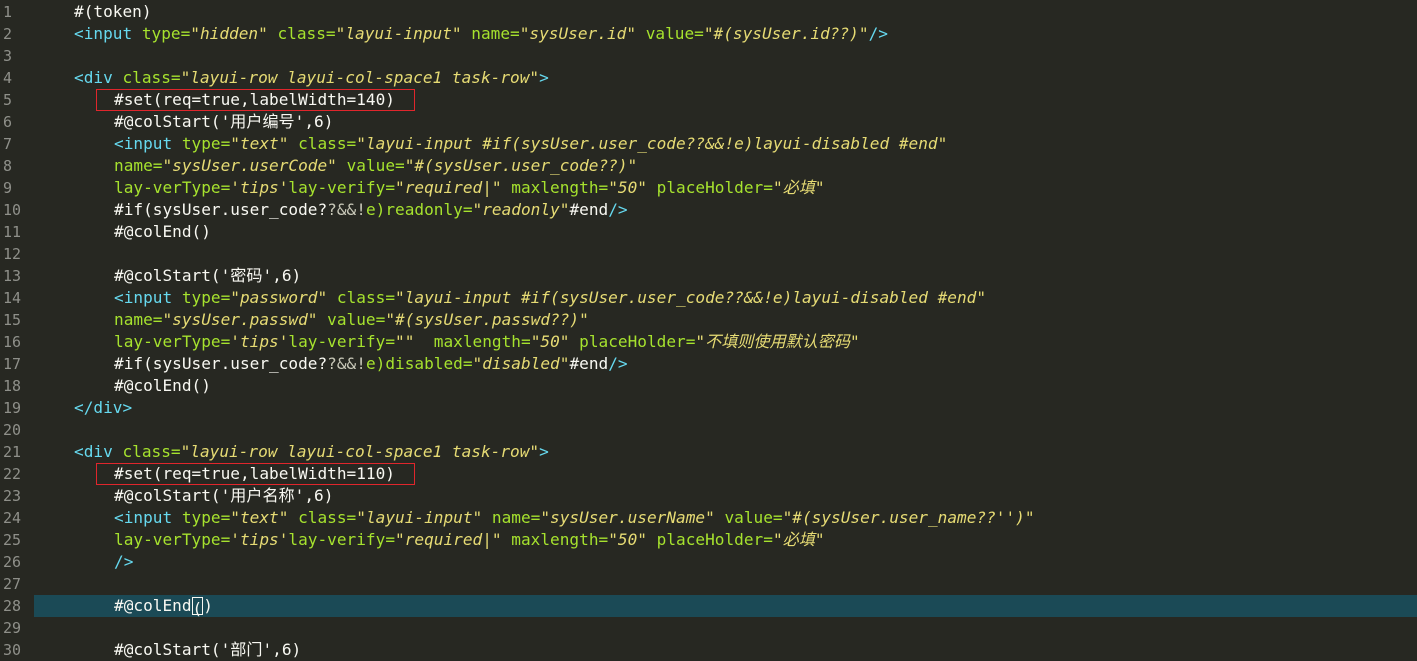 This screenshot has height=661, width=1417. I want to click on code-line: 6 #@colStart('用户编号',6), so click(708, 122).